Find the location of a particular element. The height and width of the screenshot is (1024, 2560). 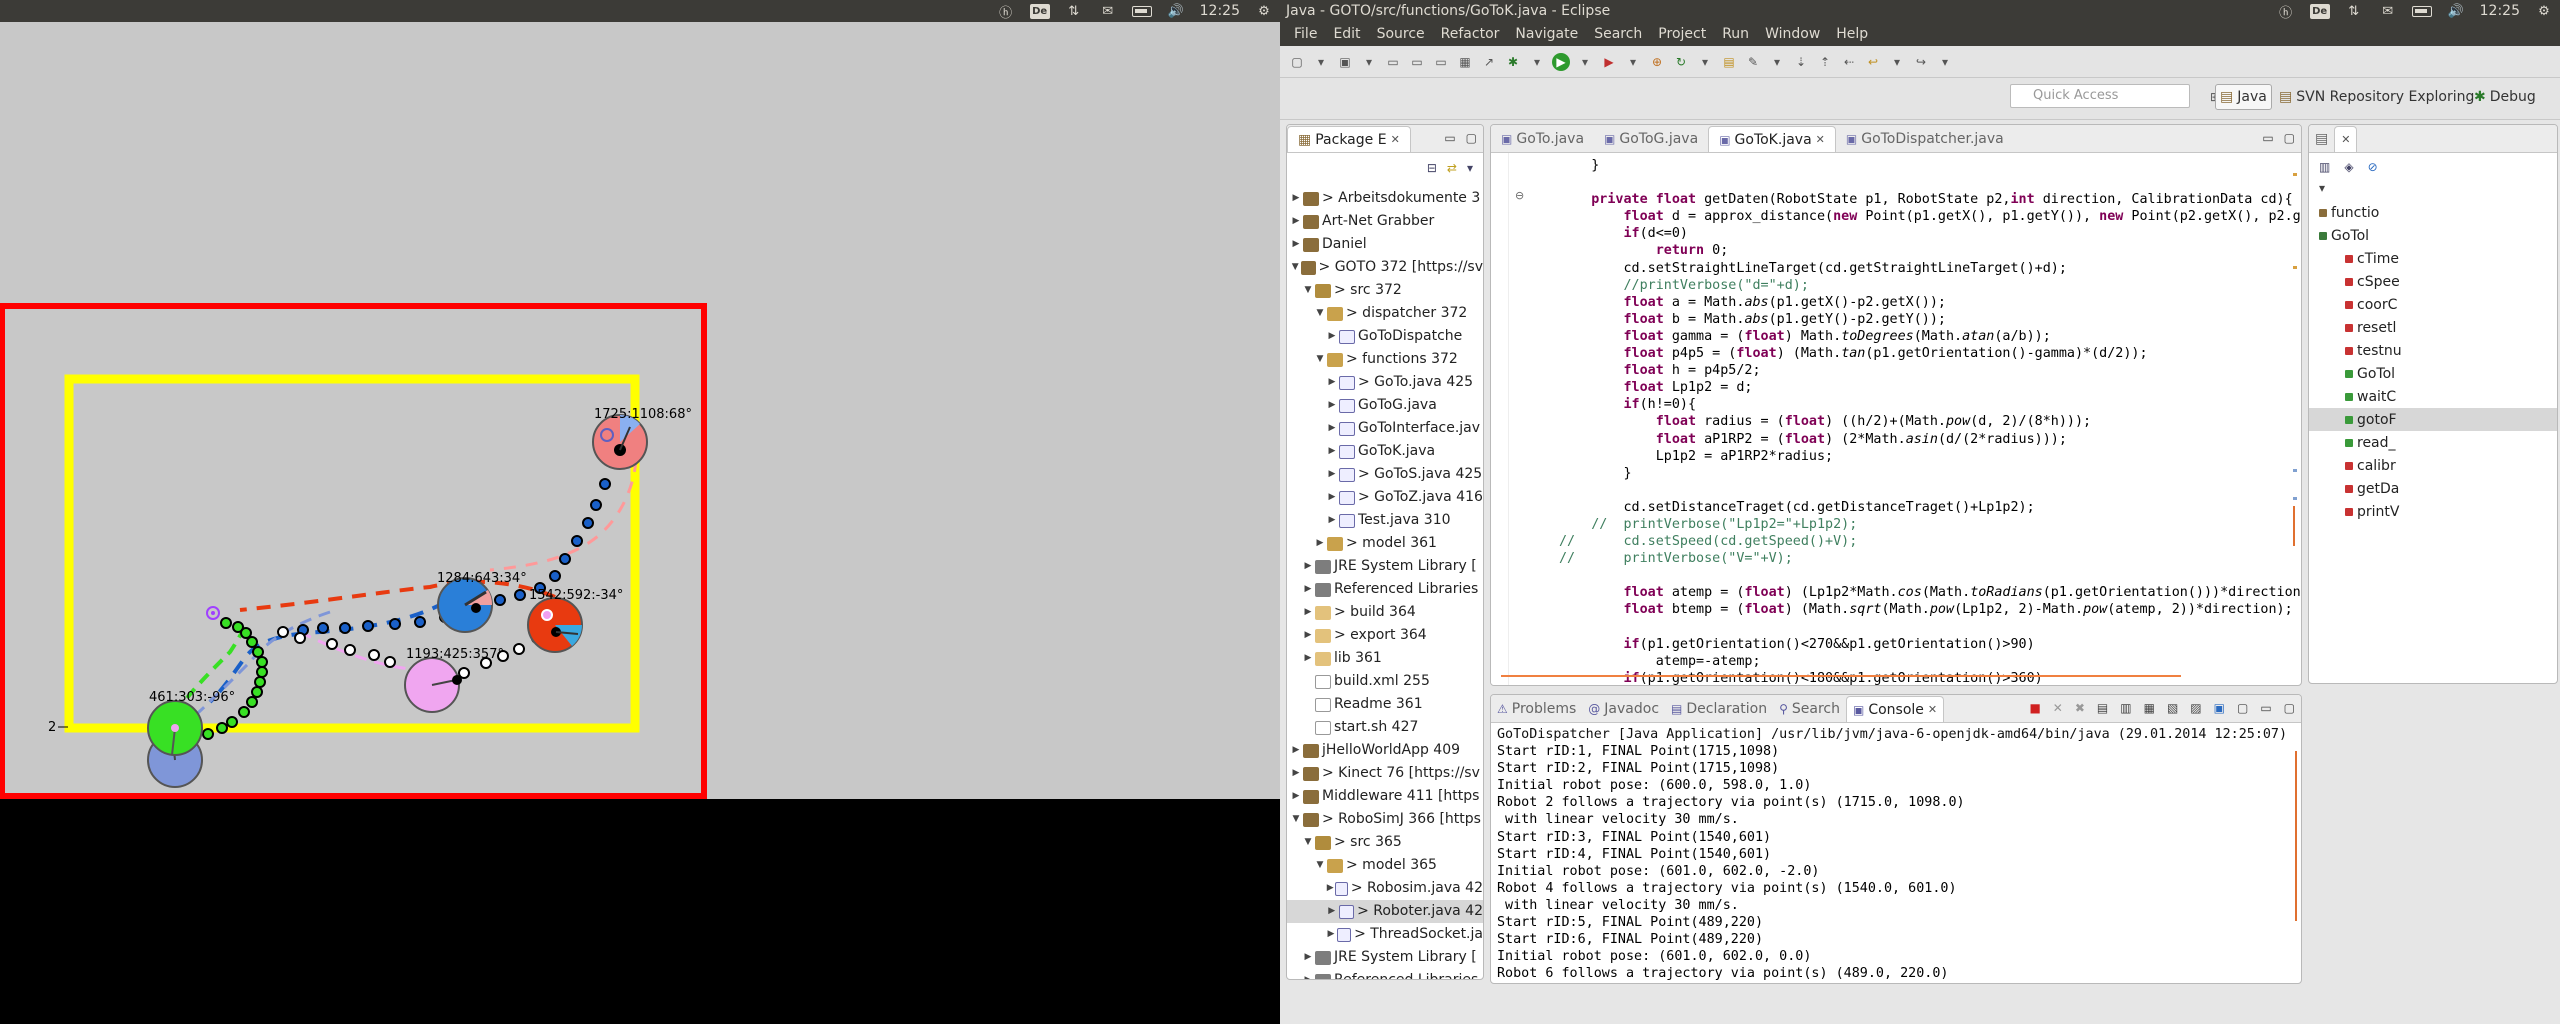

code-line: atemp=-atemp; is located at coordinates (1930, 661).